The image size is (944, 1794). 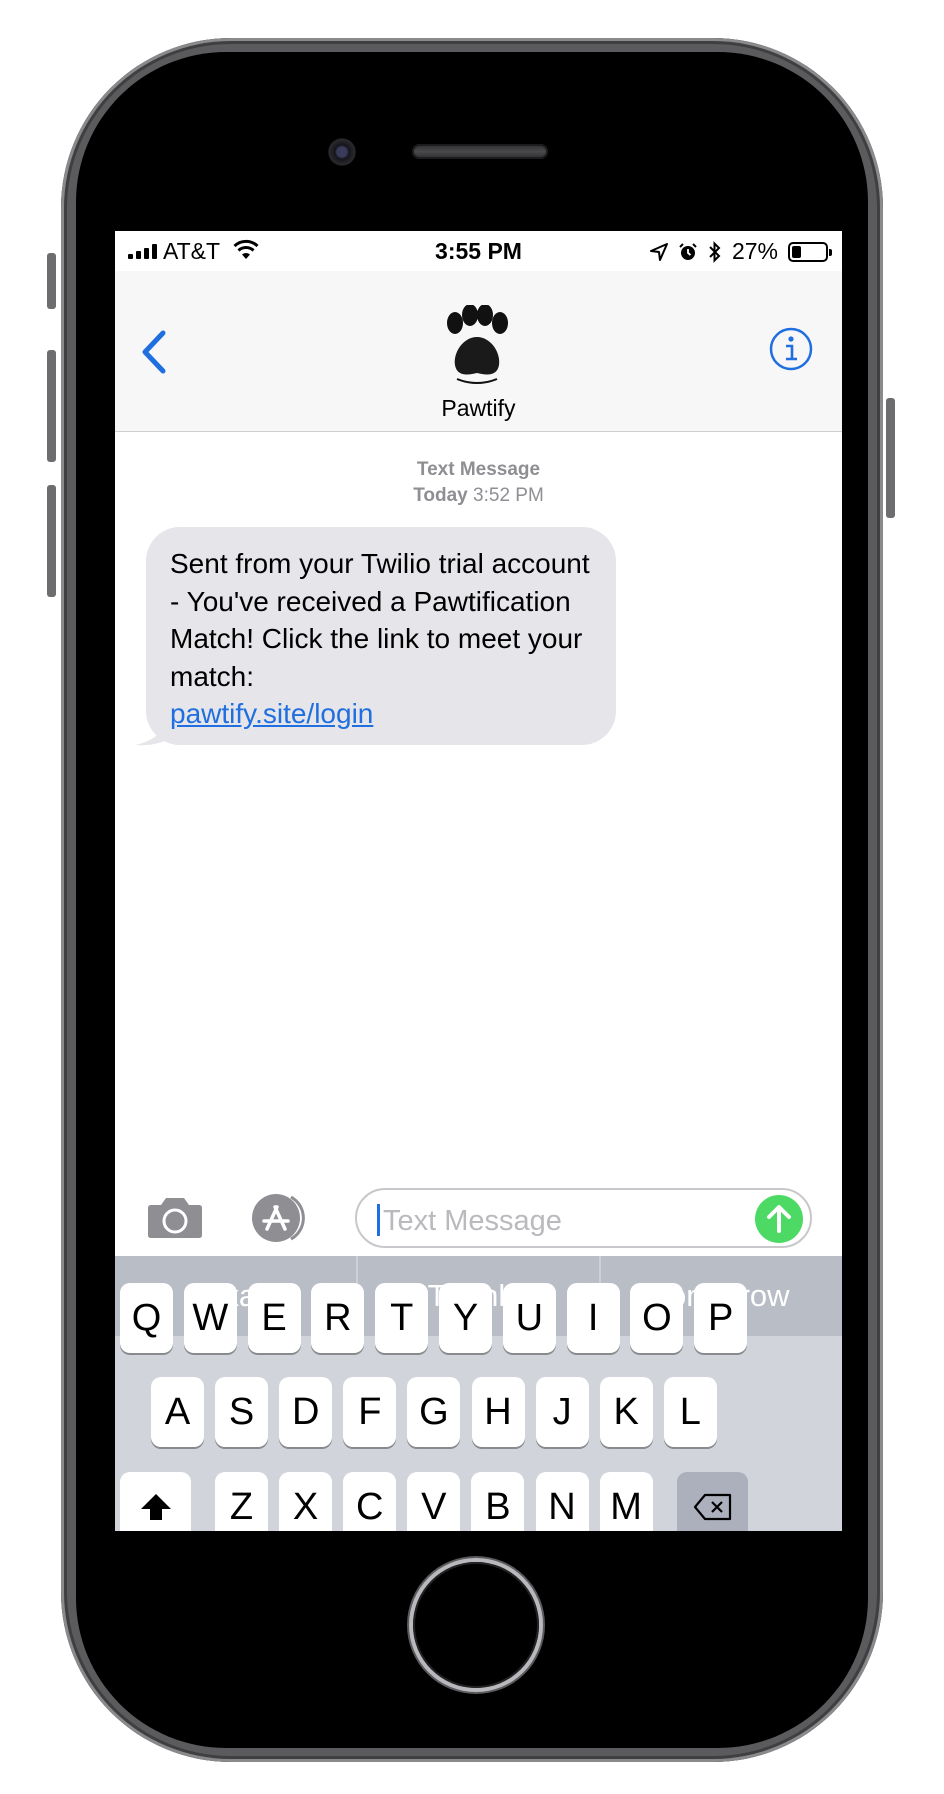 What do you see at coordinates (715, 251) in the screenshot?
I see `bluetooth-icon` at bounding box center [715, 251].